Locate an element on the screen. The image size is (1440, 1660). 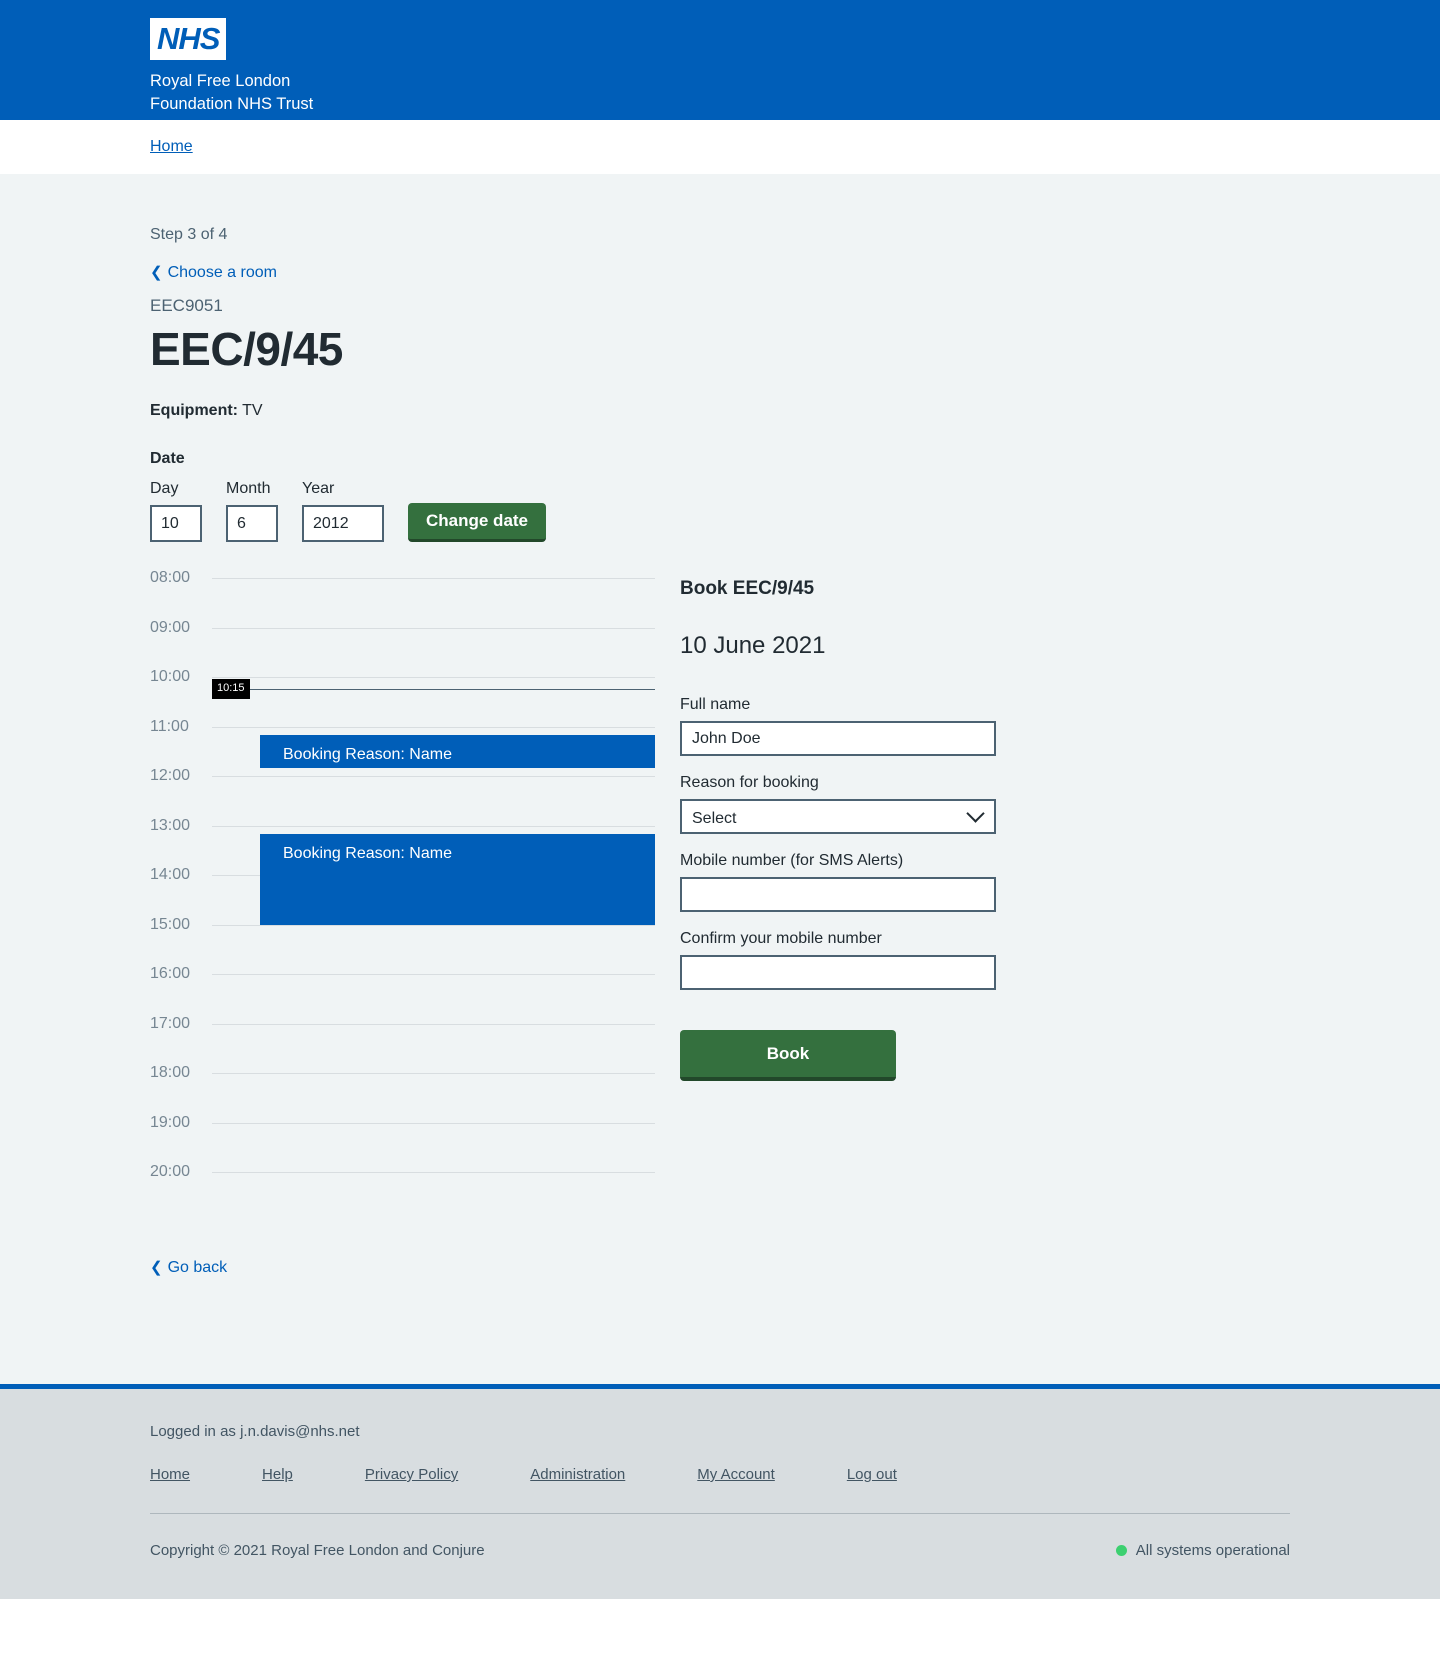
reason-select: Select is located at coordinates (838, 816).